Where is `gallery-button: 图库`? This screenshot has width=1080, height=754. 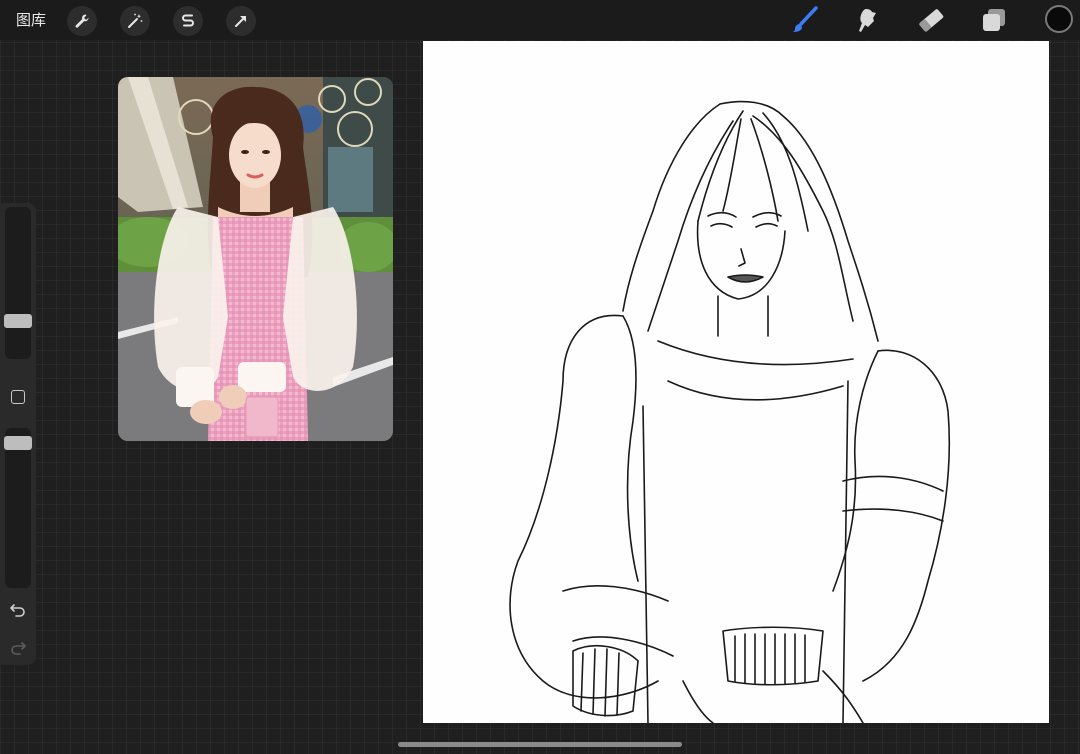 gallery-button: 图库 is located at coordinates (31, 20).